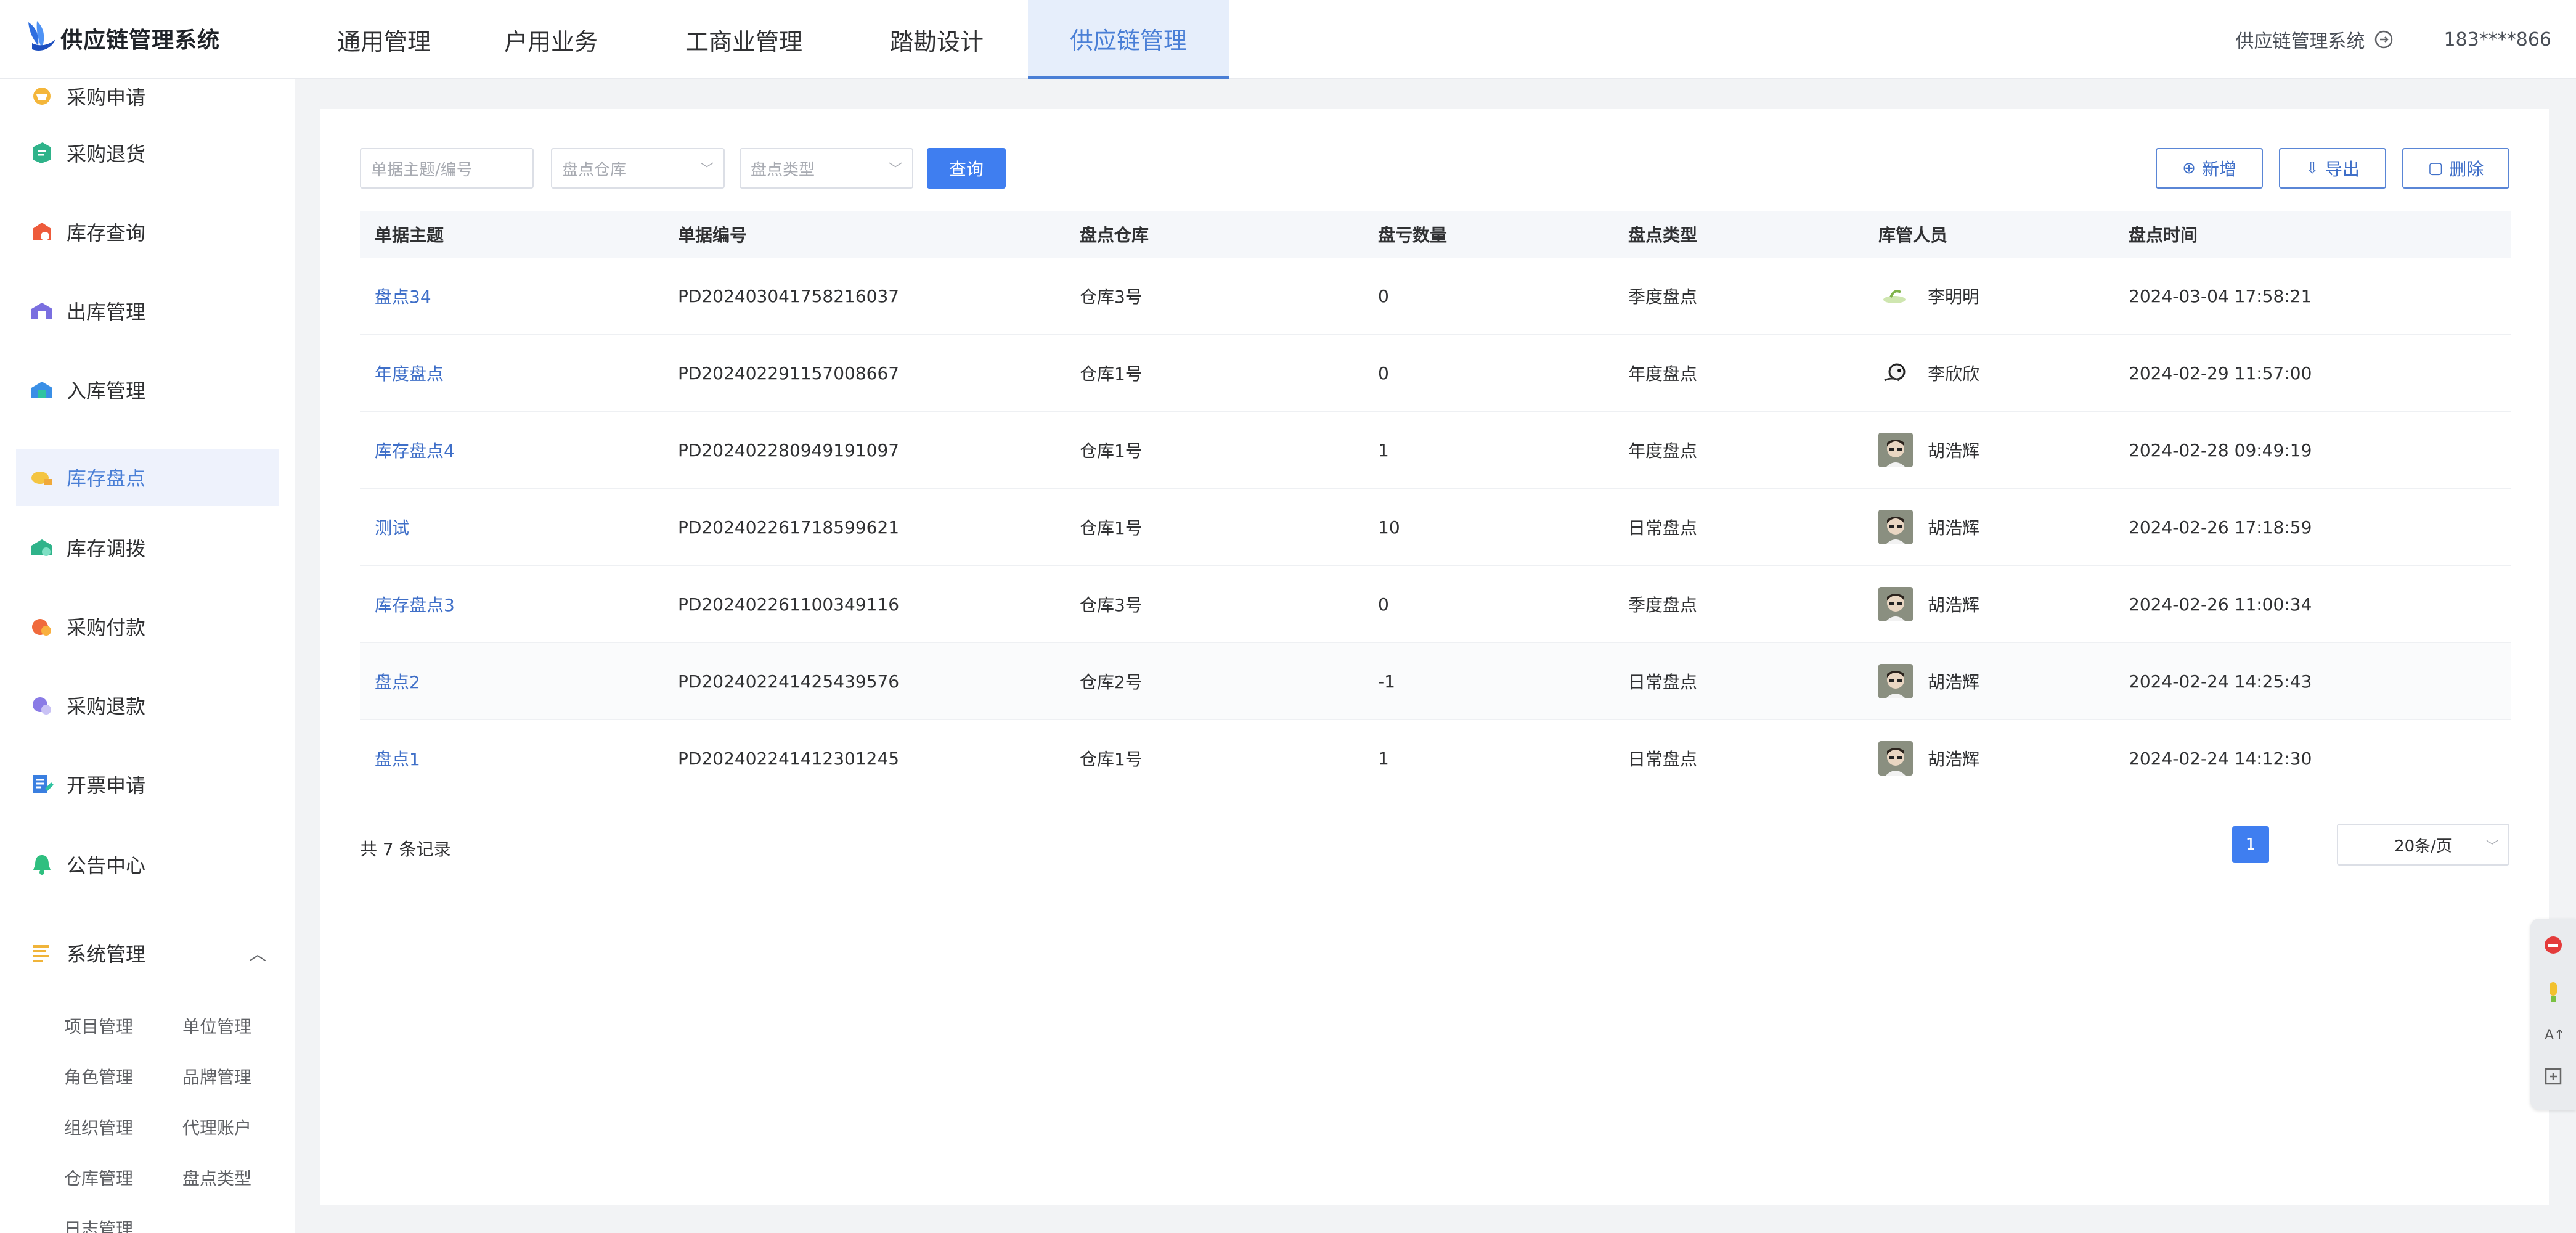 The height and width of the screenshot is (1233, 2576). What do you see at coordinates (1663, 235) in the screenshot?
I see `column-header: 盘点类型` at bounding box center [1663, 235].